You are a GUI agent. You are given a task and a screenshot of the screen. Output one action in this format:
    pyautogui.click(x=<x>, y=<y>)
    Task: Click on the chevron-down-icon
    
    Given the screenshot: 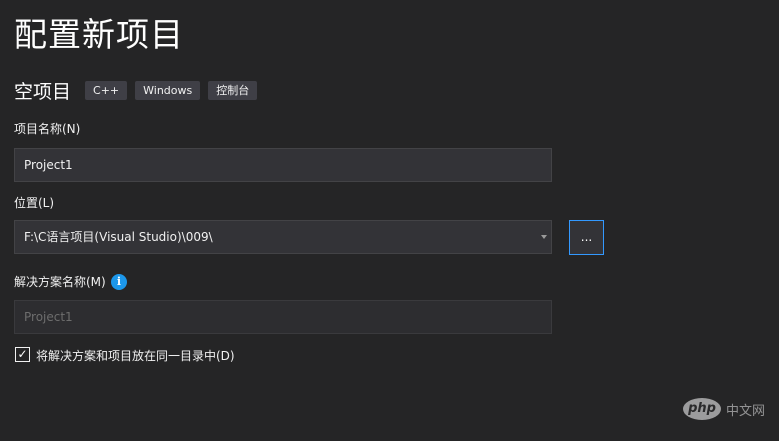 What is the action you would take?
    pyautogui.click(x=544, y=237)
    